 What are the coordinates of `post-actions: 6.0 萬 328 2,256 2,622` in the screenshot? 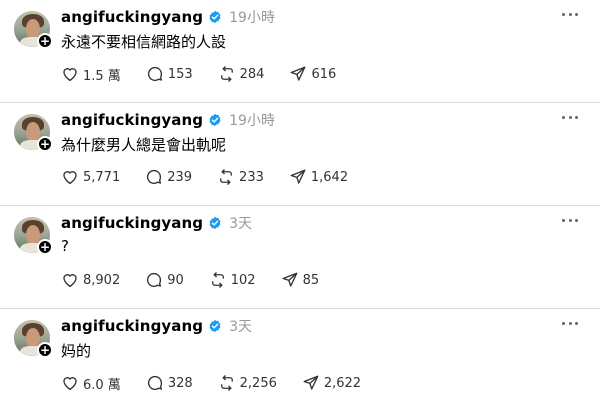 It's located at (223, 383).